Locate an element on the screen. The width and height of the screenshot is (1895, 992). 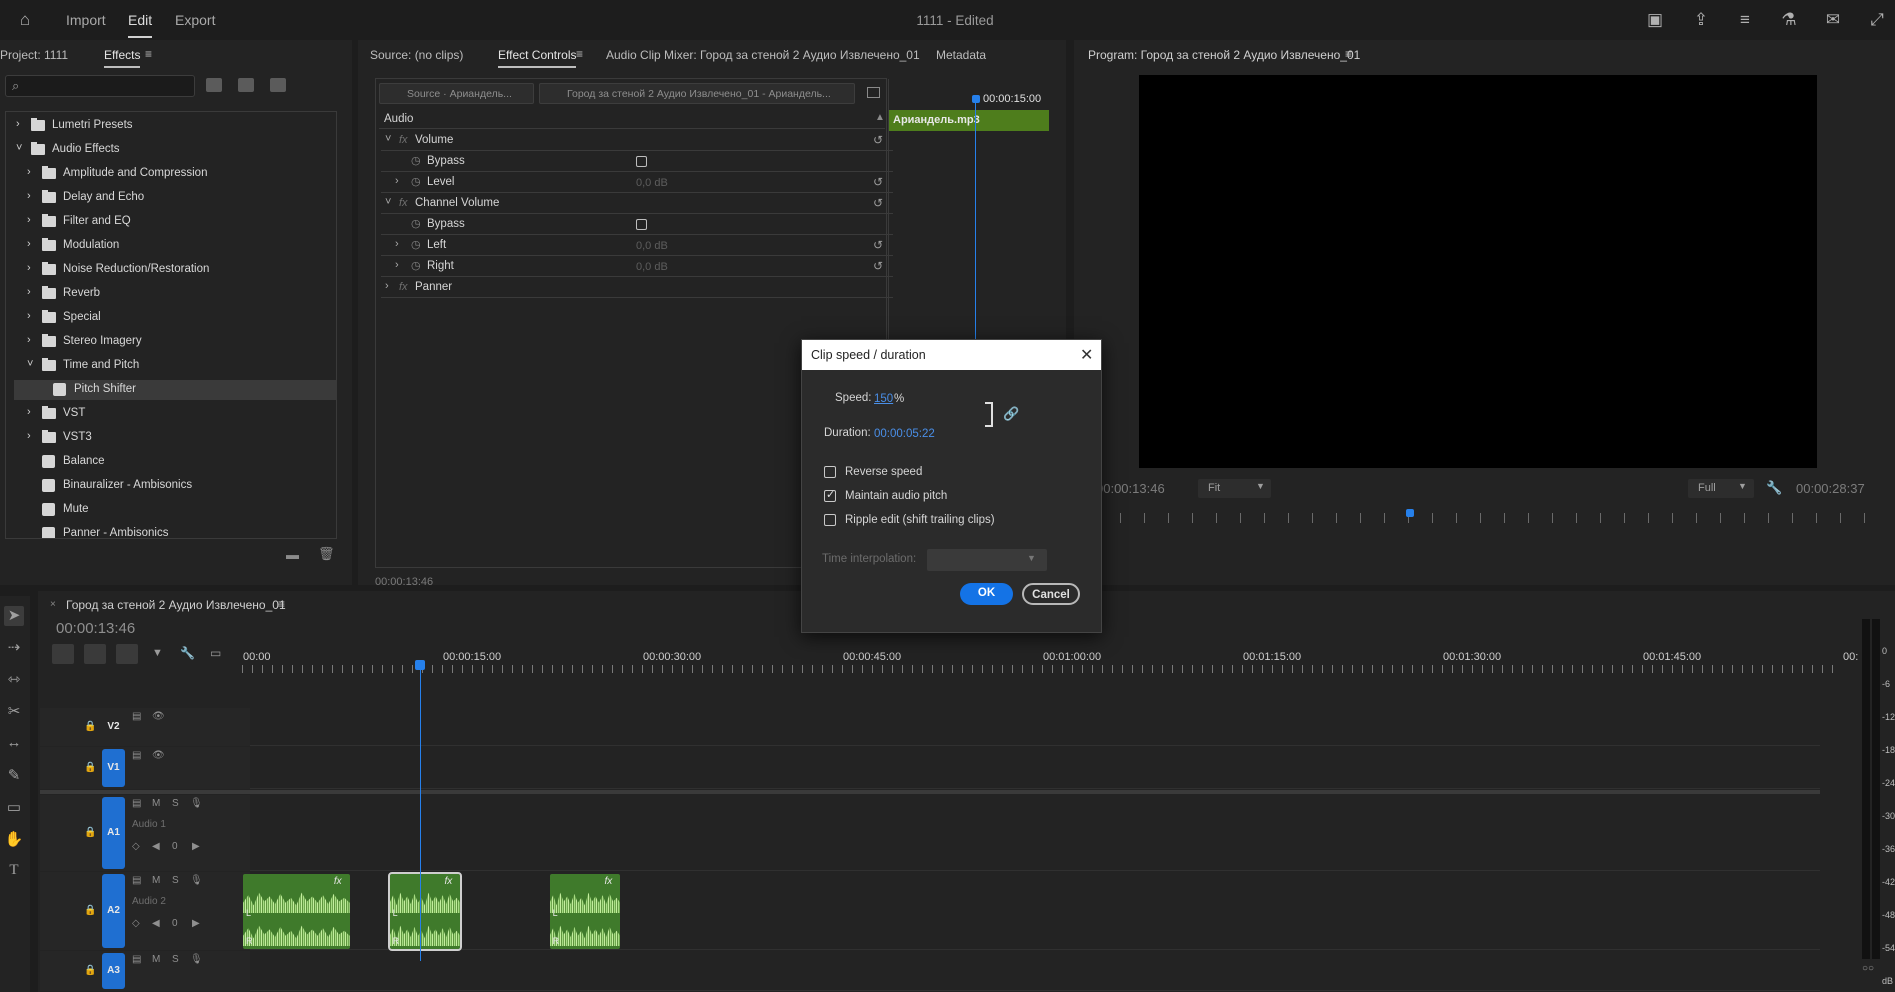
ec-clip-bar: Ариандель.mp3 is located at coordinates (969, 120).